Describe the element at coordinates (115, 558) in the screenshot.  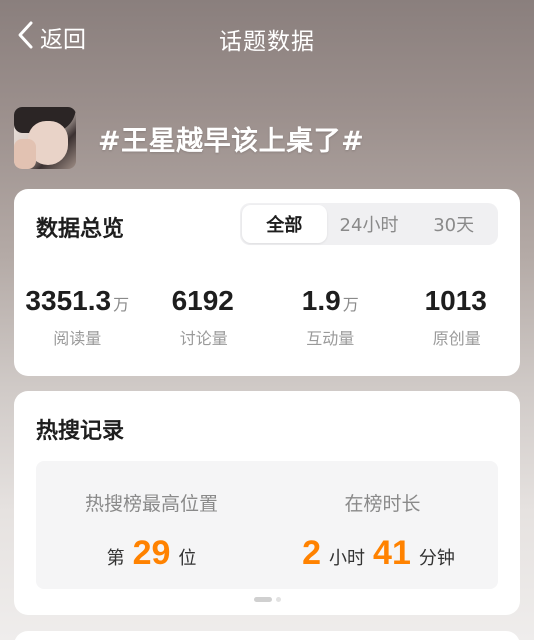
I see `rank-prefix: 第` at that location.